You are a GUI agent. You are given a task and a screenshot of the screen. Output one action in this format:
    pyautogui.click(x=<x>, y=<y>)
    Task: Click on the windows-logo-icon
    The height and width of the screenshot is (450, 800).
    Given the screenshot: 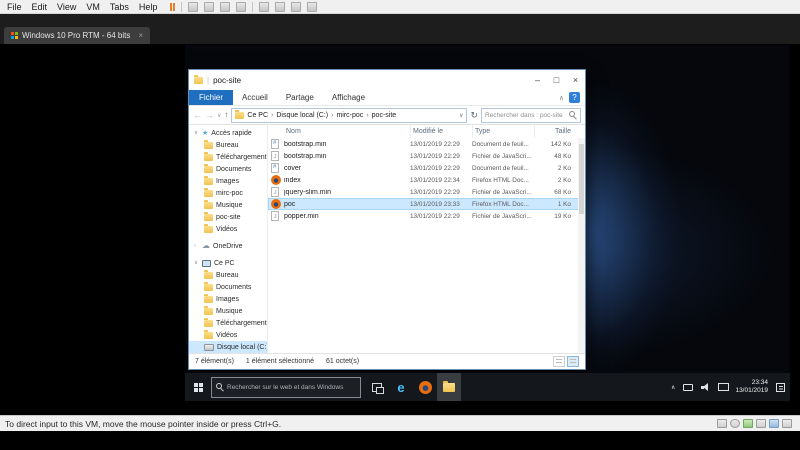 What is the action you would take?
    pyautogui.click(x=198, y=387)
    